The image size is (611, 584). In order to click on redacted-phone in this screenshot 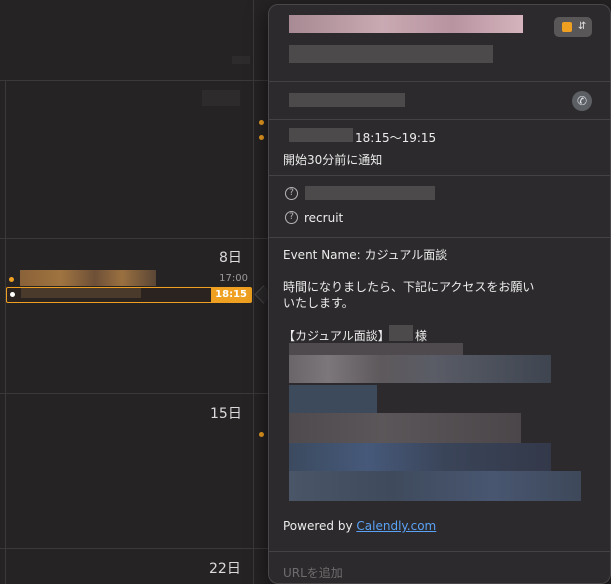, I will do `click(347, 100)`.